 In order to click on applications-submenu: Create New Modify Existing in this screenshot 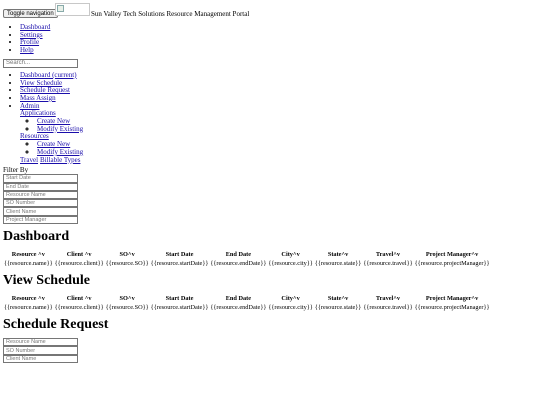, I will do `click(280, 125)`.